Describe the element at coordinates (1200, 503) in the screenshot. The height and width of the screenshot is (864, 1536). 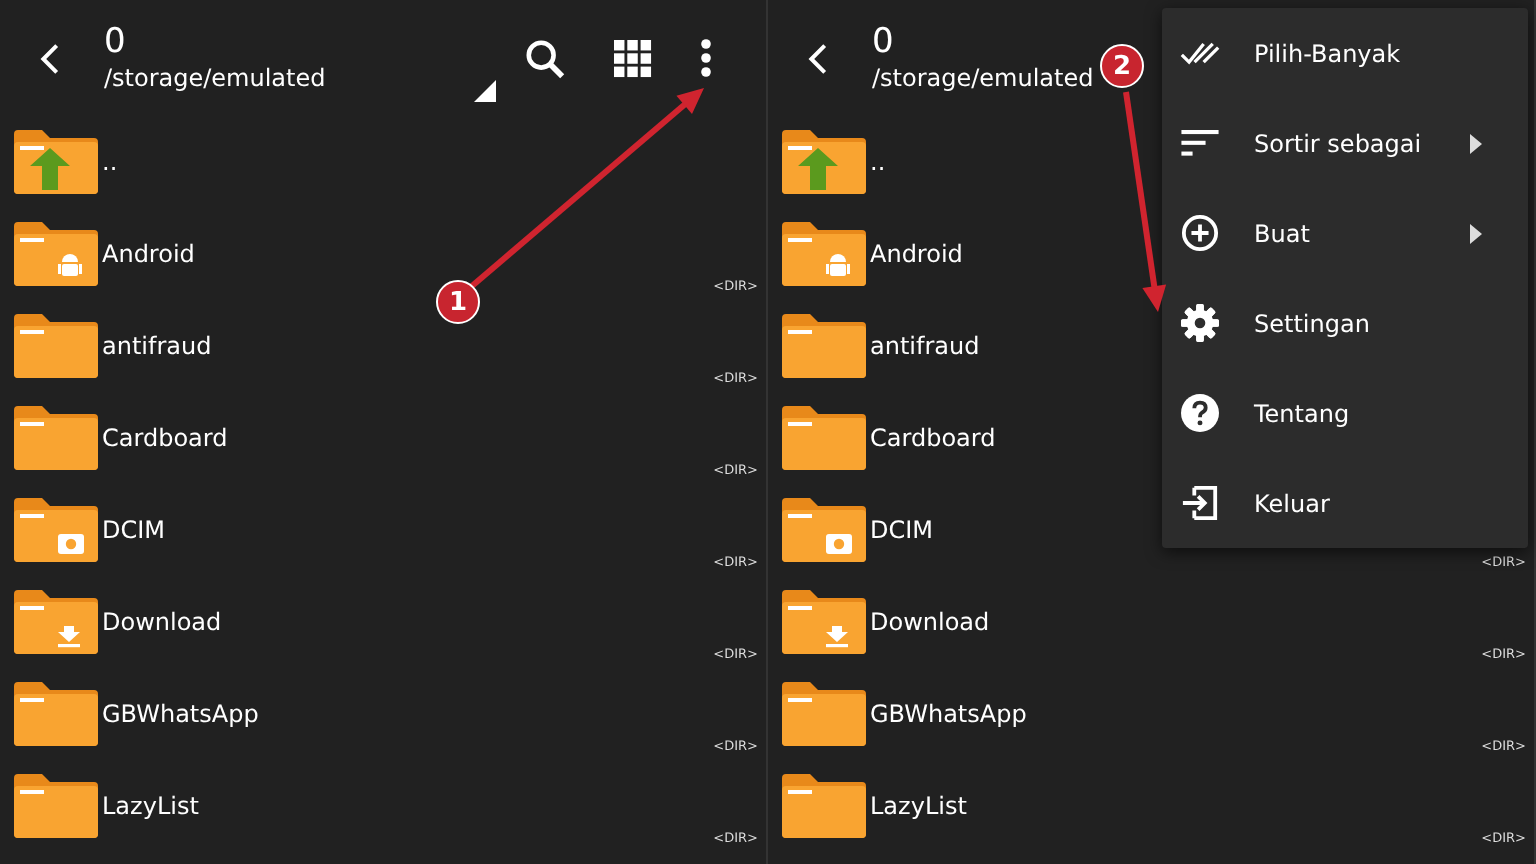
I see `exit-icon` at that location.